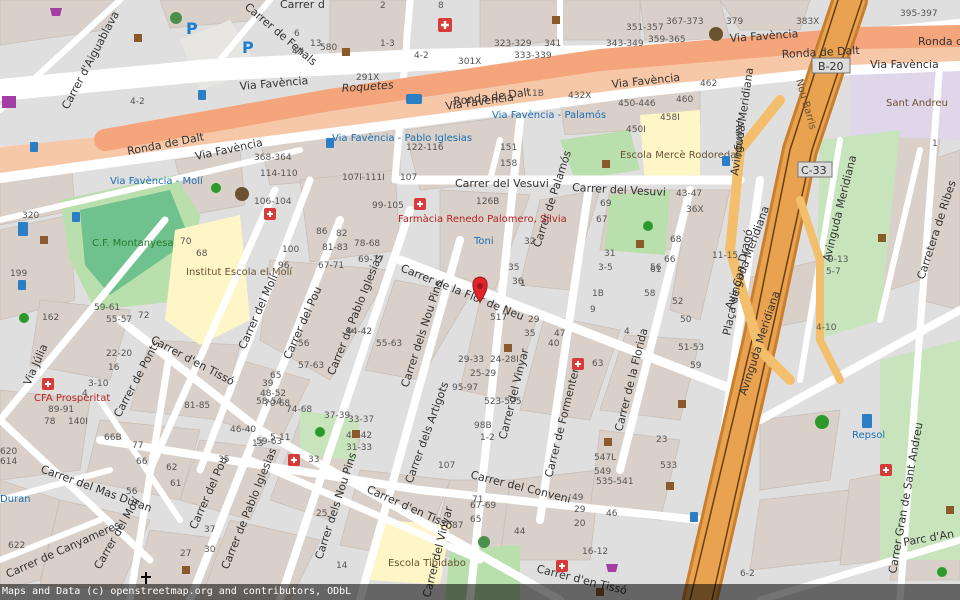  I want to click on house-number: 77, so click(137, 446).